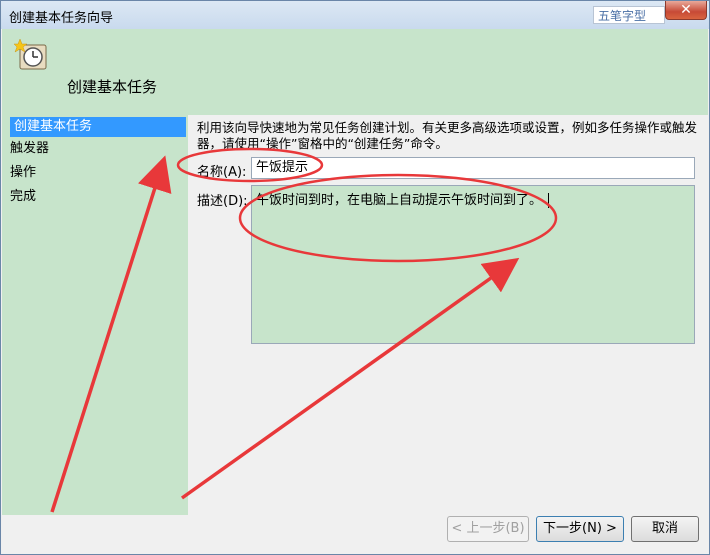 This screenshot has width=710, height=555. I want to click on watermark-text: 五笔字型, so click(622, 15).